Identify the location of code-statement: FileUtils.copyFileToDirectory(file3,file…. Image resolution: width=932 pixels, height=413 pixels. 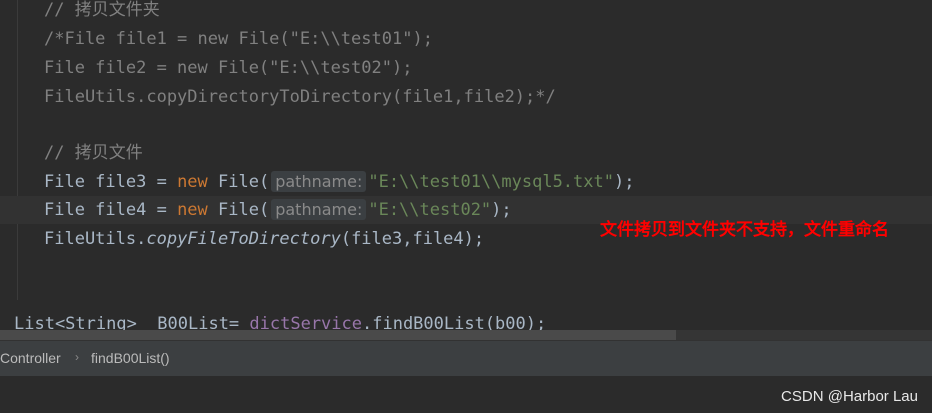
(264, 239).